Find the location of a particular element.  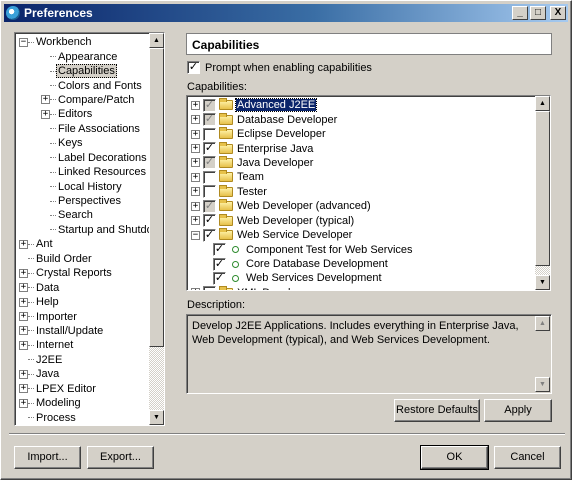

tree-item: Appearance is located at coordinates (83, 56).